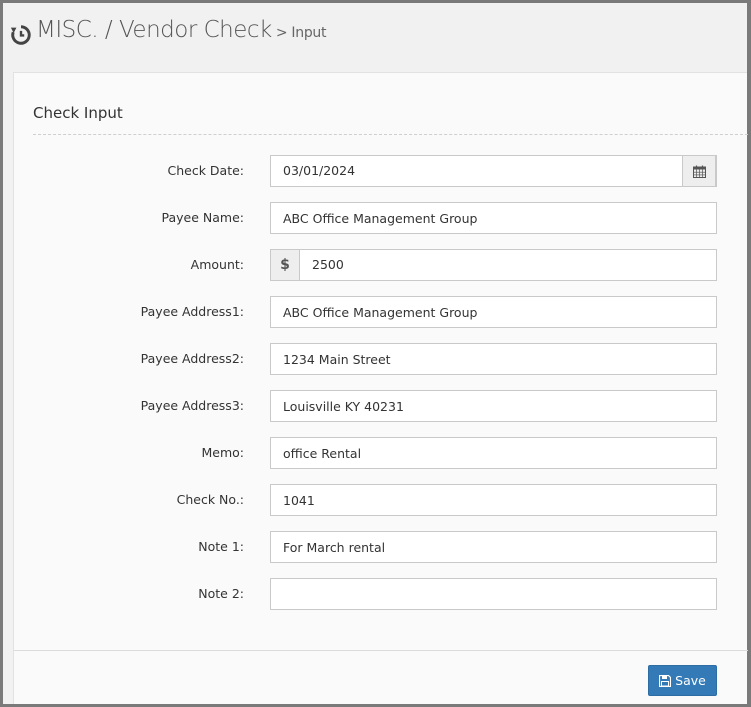 Image resolution: width=751 pixels, height=707 pixels. Describe the element at coordinates (192, 405) in the screenshot. I see `payee-address3-label: Payee Address3:` at that location.